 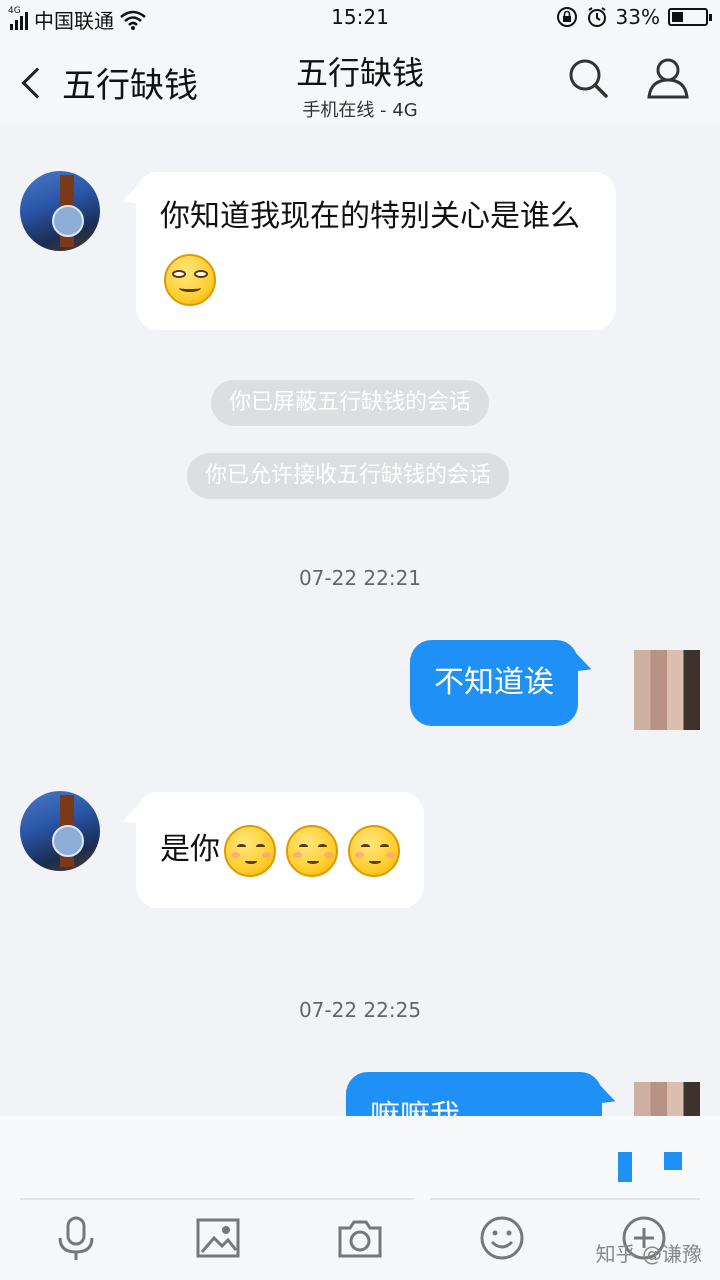 I want to click on contact-title: 五行缺钱 手机在线 - 4G, so click(x=360, y=85).